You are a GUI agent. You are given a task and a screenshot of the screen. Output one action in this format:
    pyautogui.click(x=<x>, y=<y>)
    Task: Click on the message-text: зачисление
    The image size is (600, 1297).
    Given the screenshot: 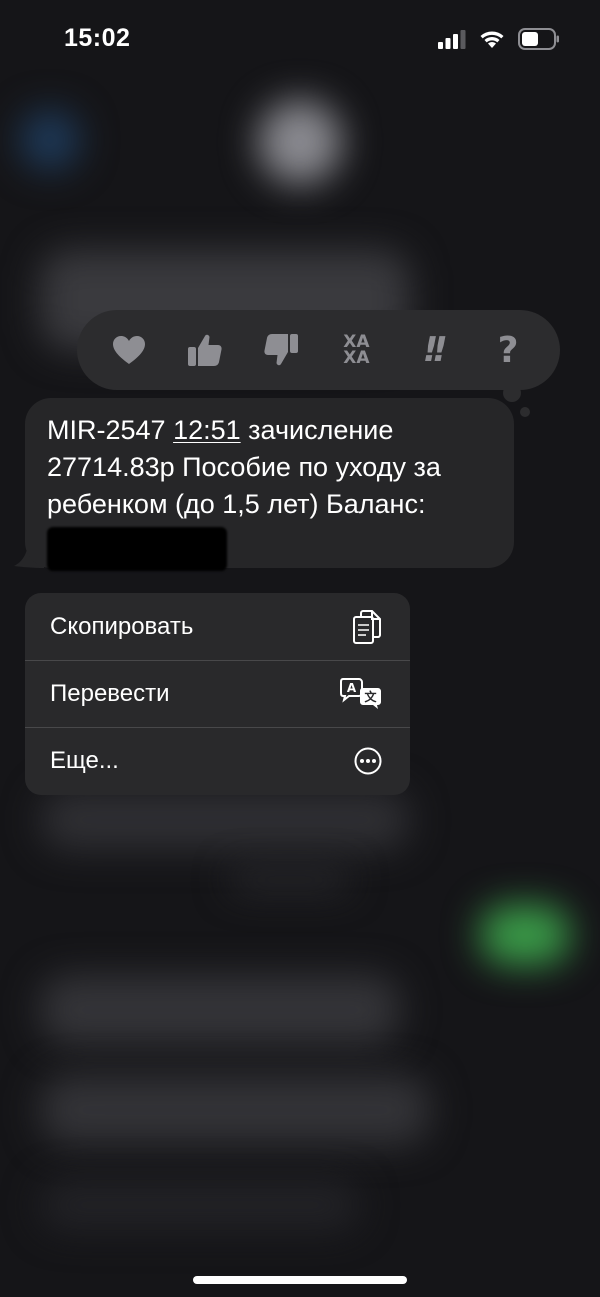 What is the action you would take?
    pyautogui.click(x=321, y=430)
    